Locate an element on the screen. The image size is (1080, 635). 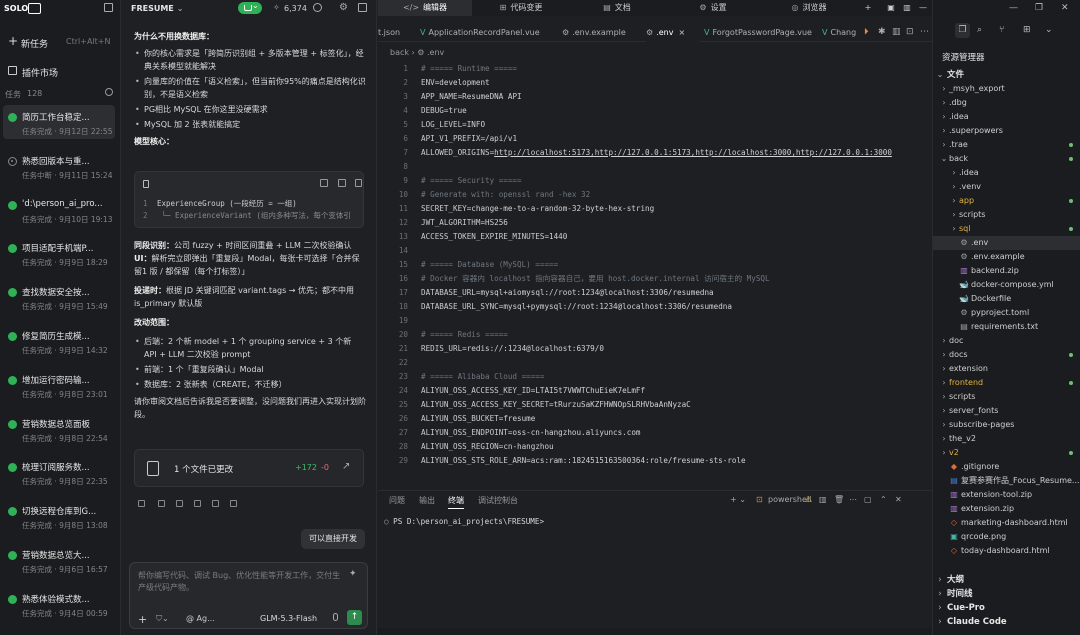
split-editor-icon: ▥ is located at coordinates (896, 32).